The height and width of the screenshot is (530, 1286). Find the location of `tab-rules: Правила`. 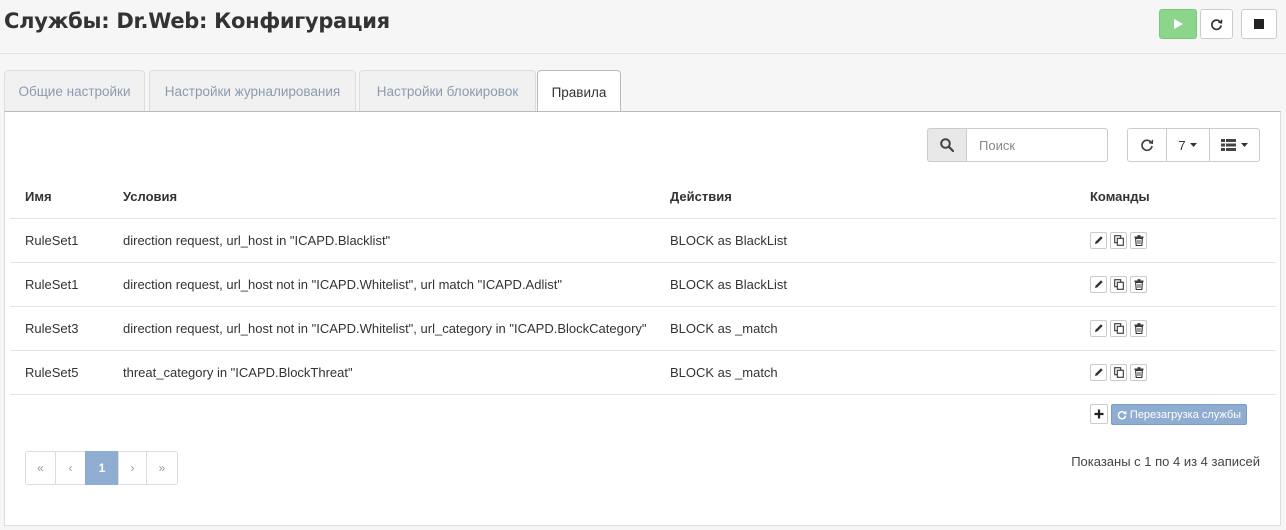

tab-rules: Правила is located at coordinates (579, 91).